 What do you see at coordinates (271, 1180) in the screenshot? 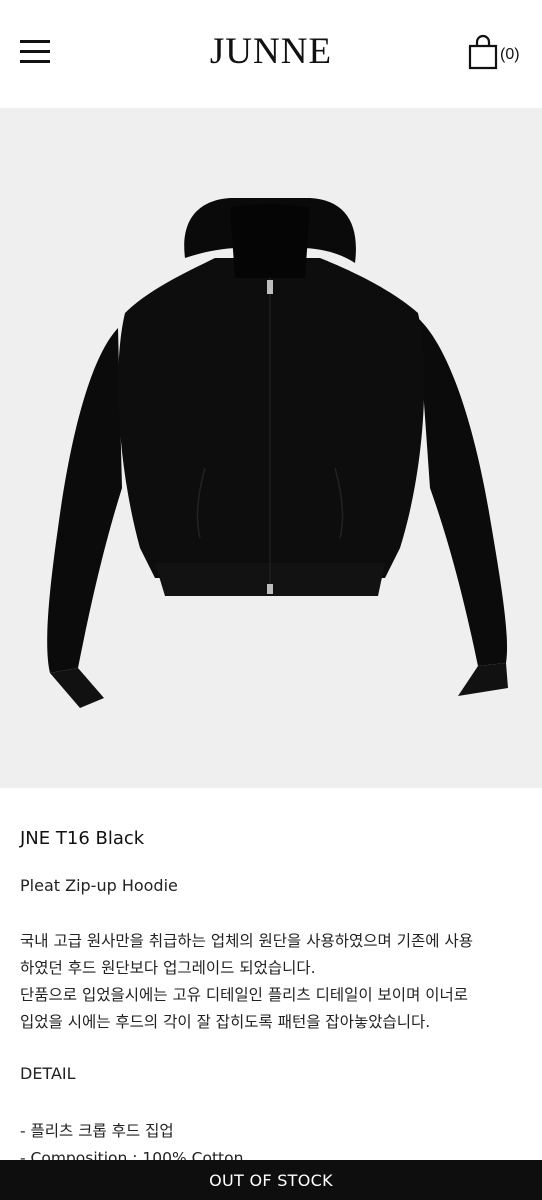
I see `out-of-stock-button: OUT OF STOCK` at bounding box center [271, 1180].